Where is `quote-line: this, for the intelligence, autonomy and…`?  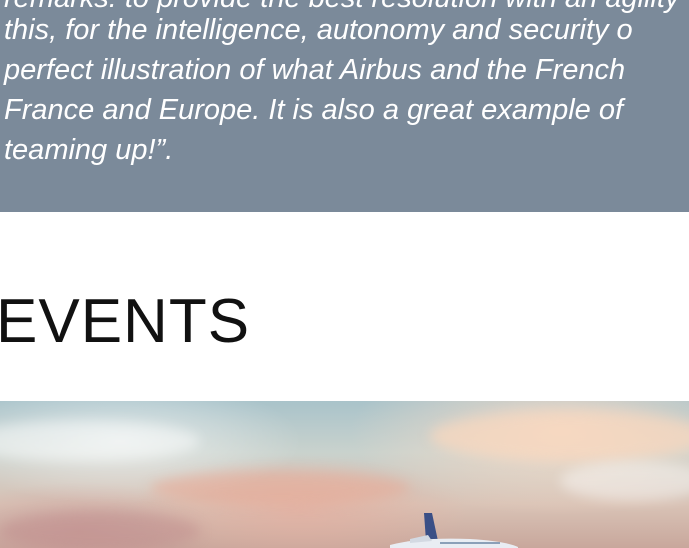 quote-line: this, for the intelligence, autonomy and… is located at coordinates (318, 30).